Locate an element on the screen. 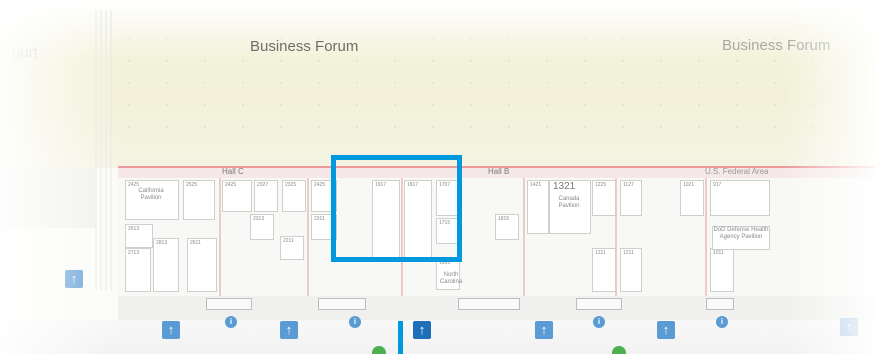 Image resolution: width=875 pixels, height=354 pixels. hall-b-label: Hall B is located at coordinates (499, 171).